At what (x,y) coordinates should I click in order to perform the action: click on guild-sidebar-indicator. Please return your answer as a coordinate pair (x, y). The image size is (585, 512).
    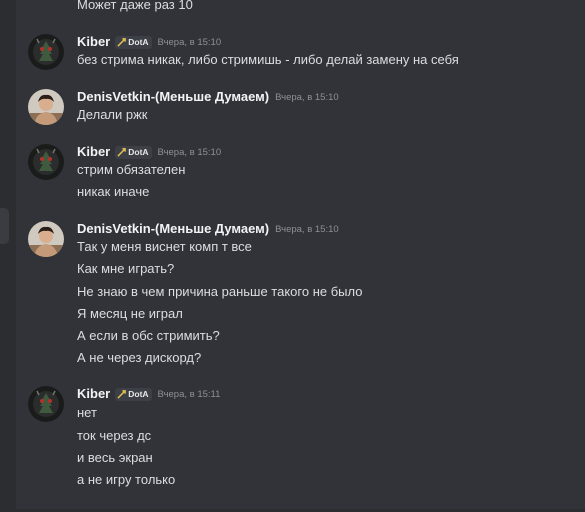
    Looking at the image, I should click on (4, 226).